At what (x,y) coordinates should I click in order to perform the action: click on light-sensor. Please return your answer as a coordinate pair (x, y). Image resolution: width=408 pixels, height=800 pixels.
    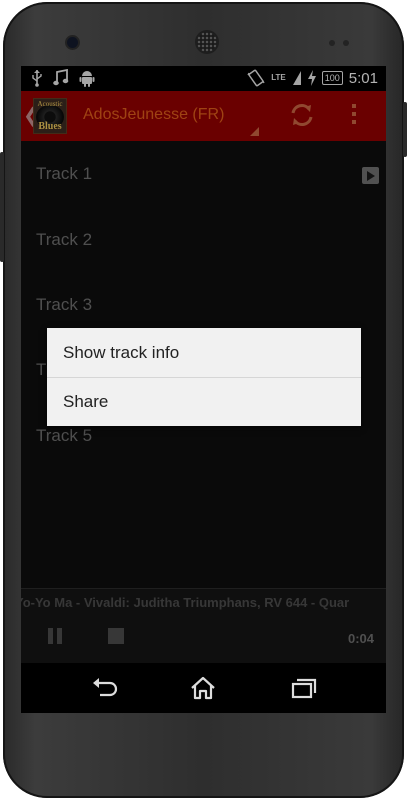
    Looking at the image, I should click on (346, 43).